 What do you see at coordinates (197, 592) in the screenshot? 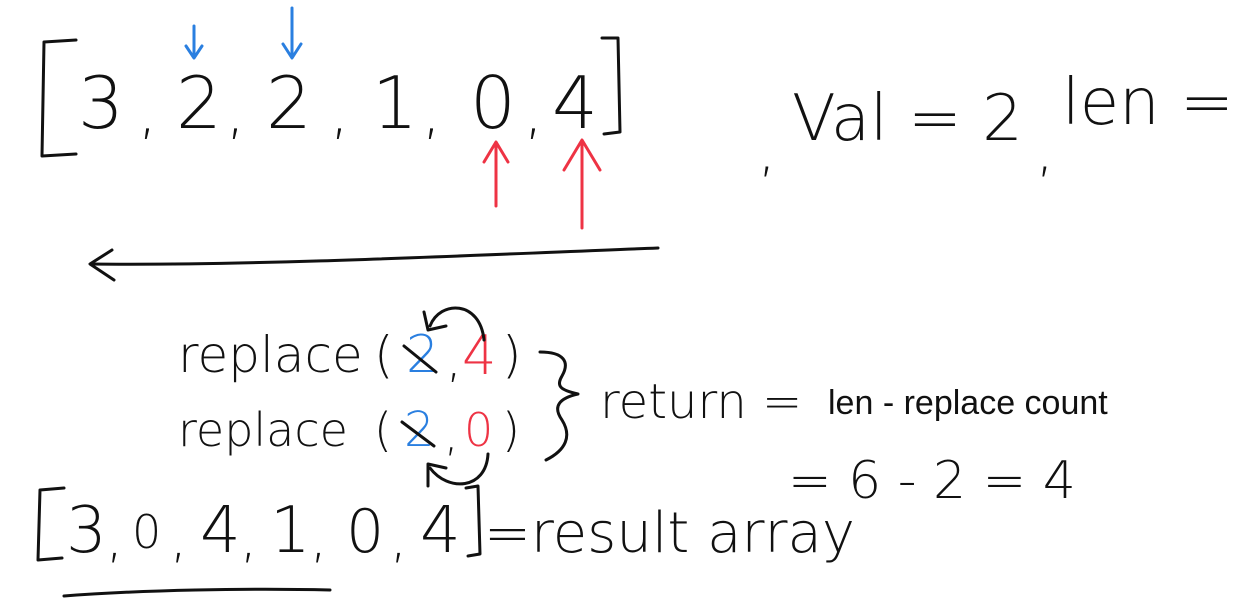
I see `result-underline` at bounding box center [197, 592].